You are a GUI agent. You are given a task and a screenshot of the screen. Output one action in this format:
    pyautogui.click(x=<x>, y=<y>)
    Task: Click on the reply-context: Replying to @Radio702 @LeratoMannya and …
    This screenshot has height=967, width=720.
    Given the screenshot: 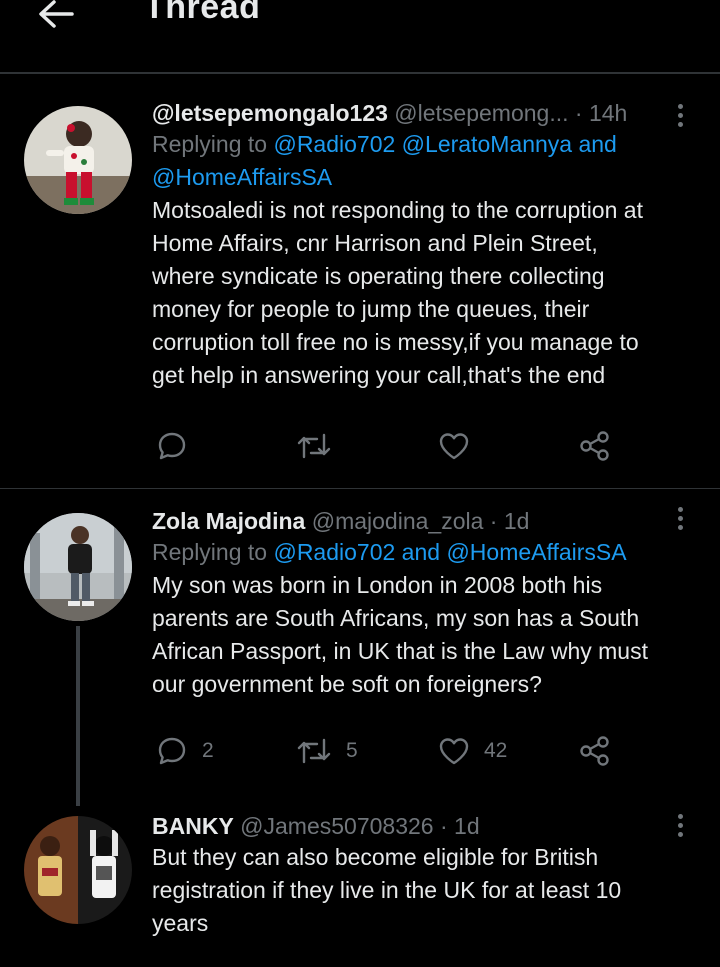 What is the action you would take?
    pyautogui.click(x=426, y=161)
    